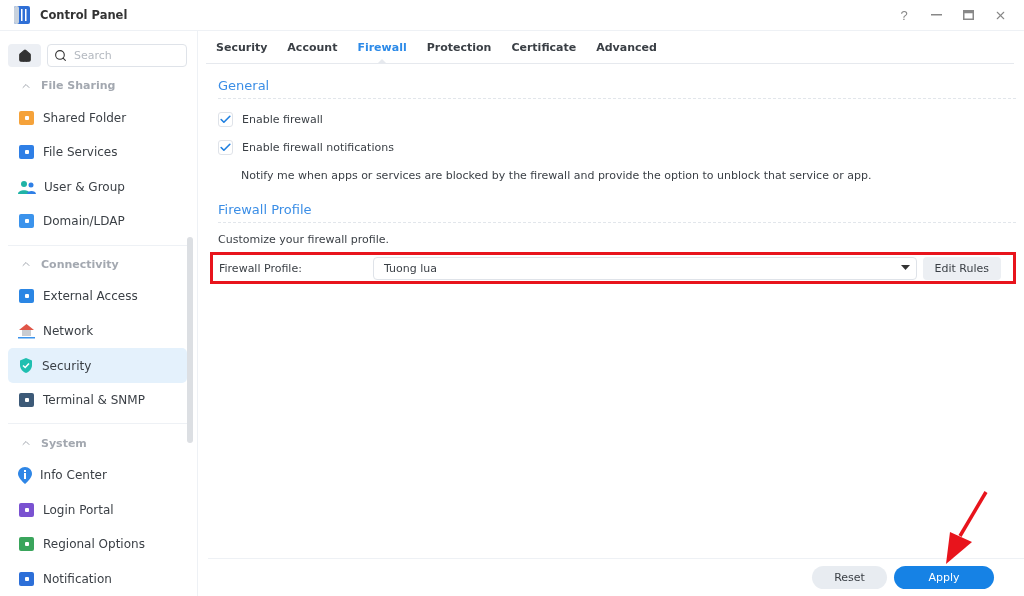  I want to click on window-title: Control Panel, so click(84, 15).